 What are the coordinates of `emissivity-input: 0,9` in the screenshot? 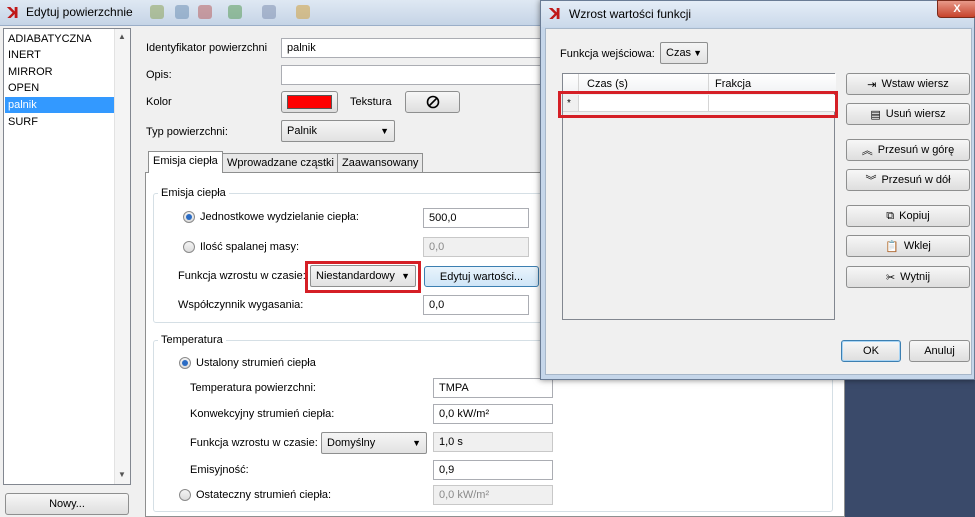 It's located at (493, 470).